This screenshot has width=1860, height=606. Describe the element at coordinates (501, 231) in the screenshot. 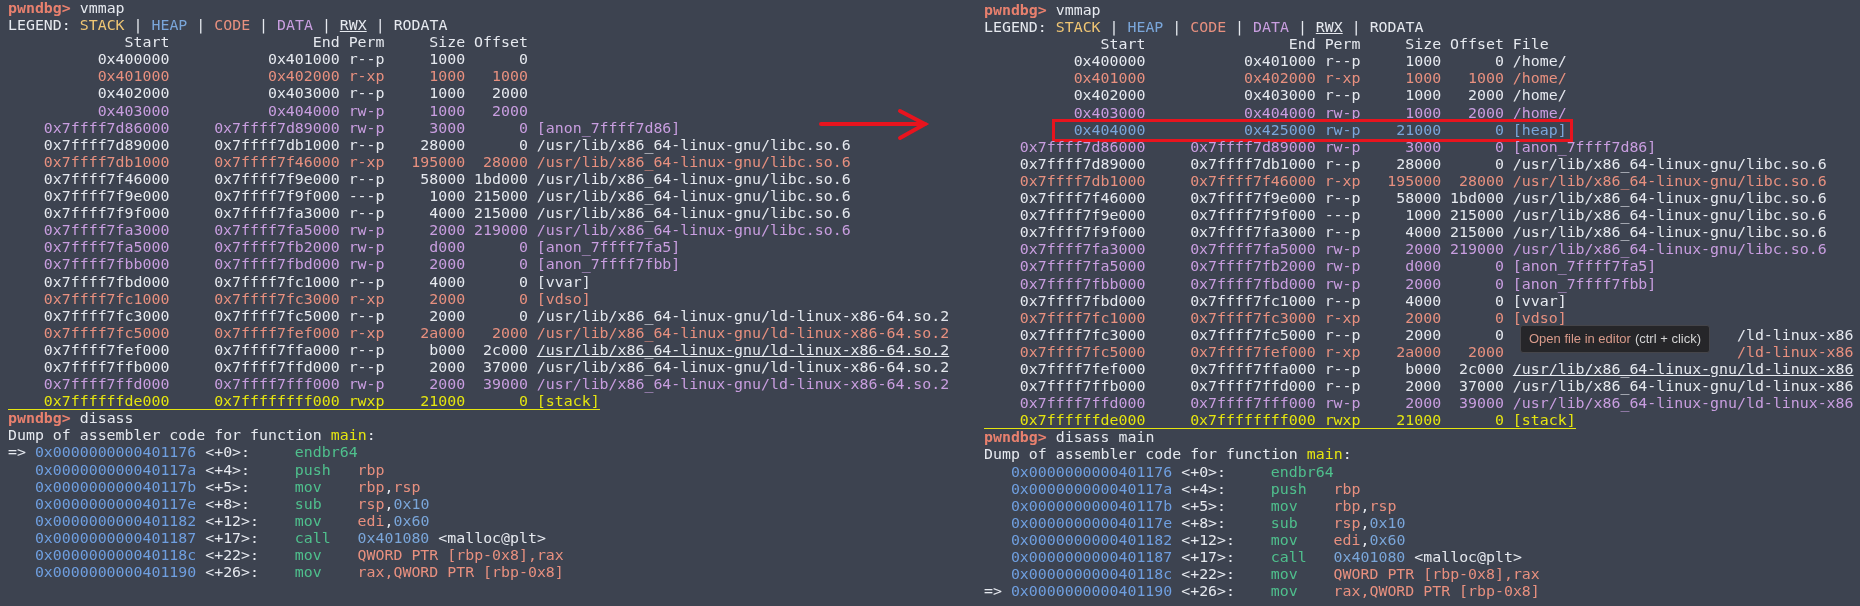

I see `offset-value: 219000` at that location.